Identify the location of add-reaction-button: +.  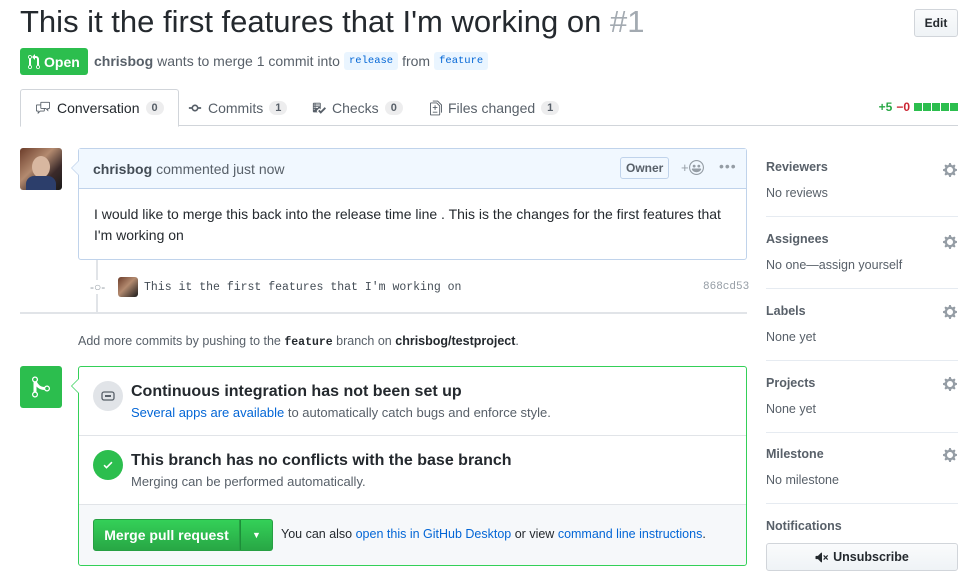
(692, 167).